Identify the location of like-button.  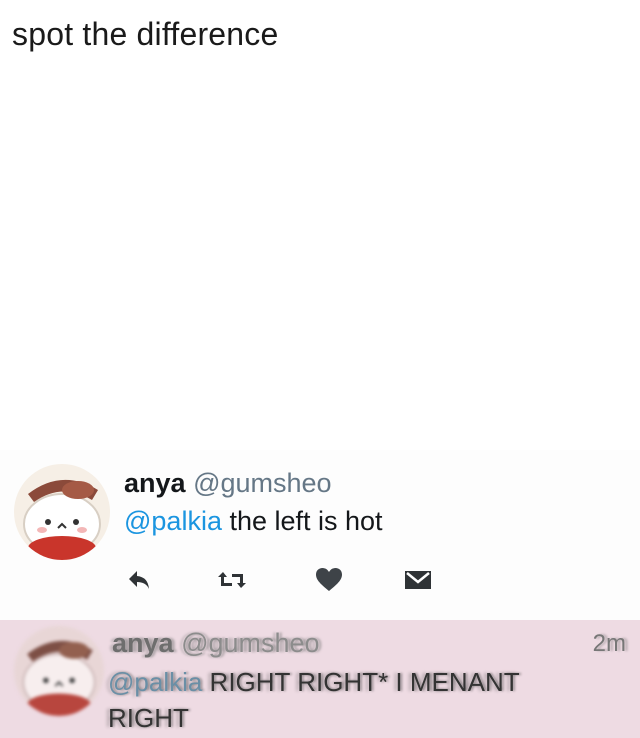
(329, 580).